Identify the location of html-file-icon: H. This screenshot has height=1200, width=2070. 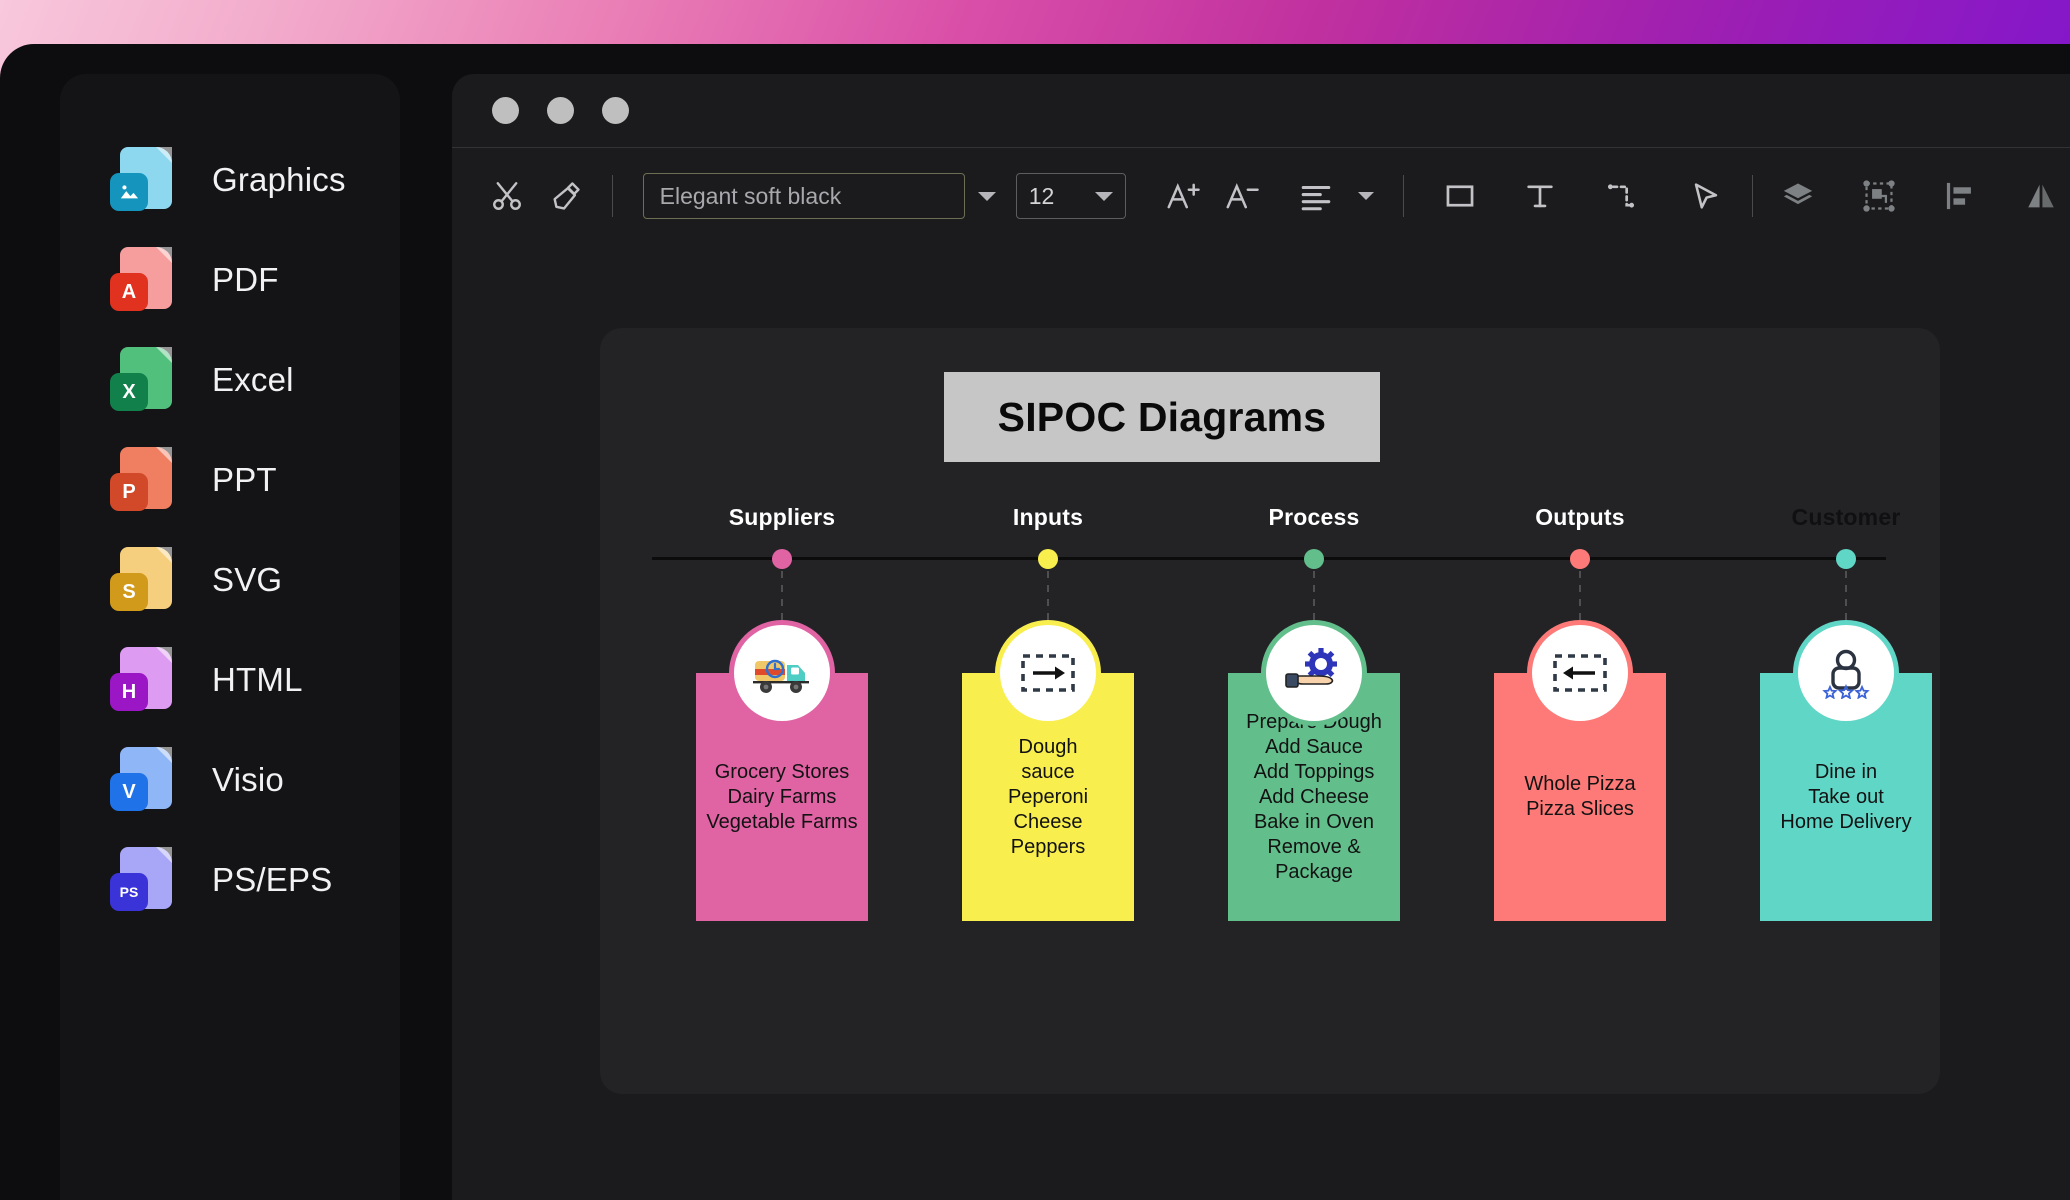
(141, 680).